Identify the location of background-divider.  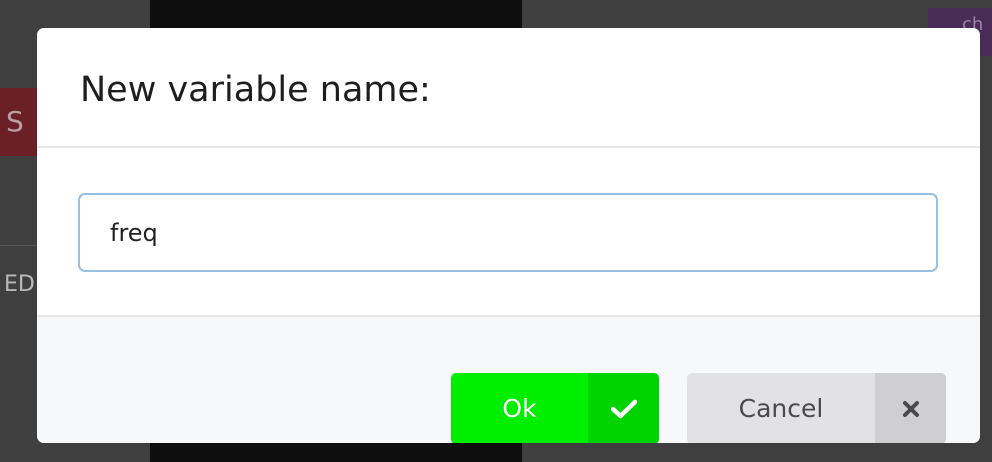
(20, 245).